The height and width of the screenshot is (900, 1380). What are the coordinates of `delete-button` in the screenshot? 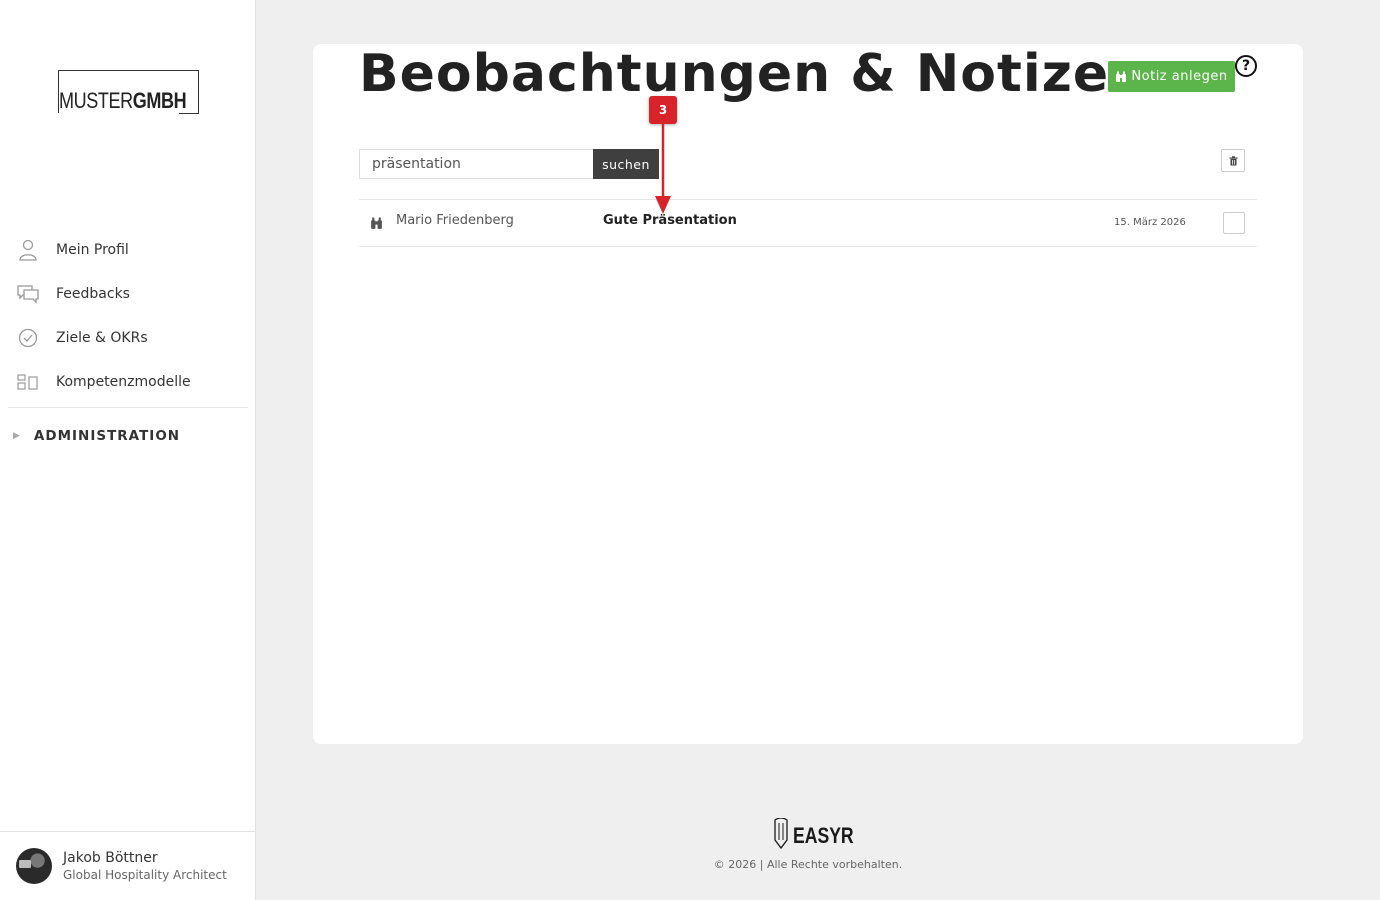 It's located at (1233, 160).